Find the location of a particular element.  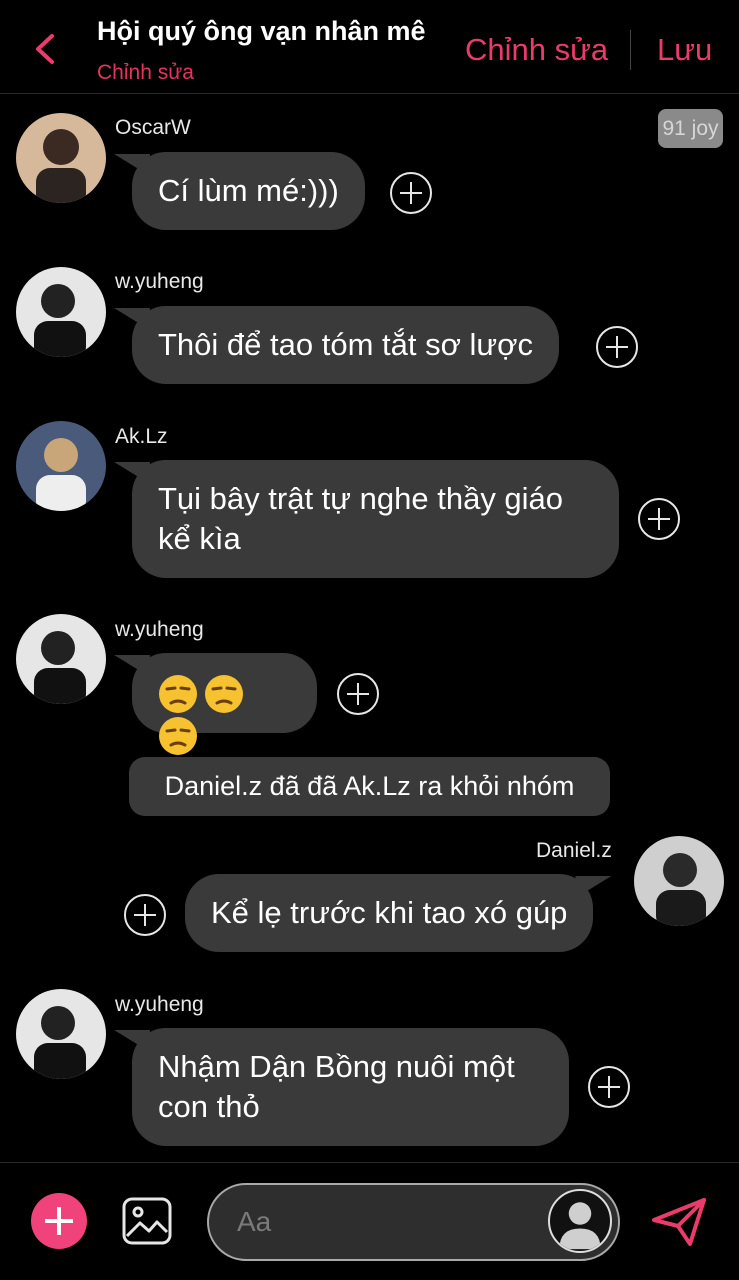

message-sender: Ak.Lz is located at coordinates (141, 436).